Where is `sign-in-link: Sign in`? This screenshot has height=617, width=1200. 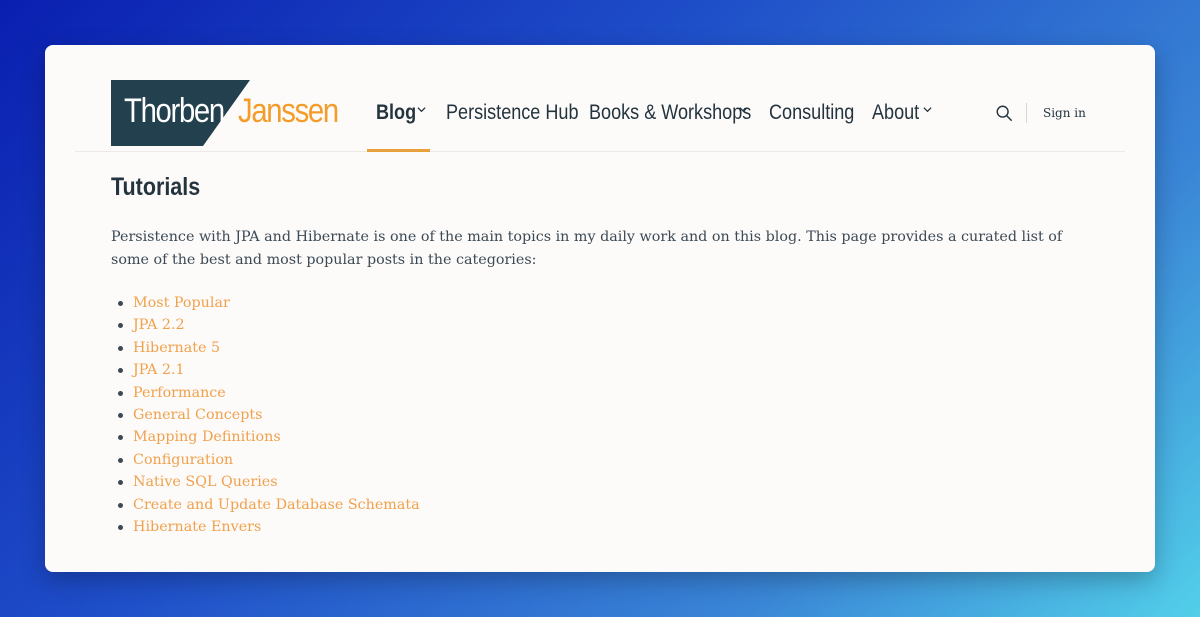
sign-in-link: Sign in is located at coordinates (1064, 113).